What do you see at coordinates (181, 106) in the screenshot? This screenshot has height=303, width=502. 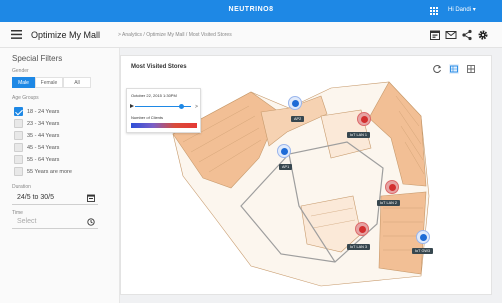 I see `time-slider-handle` at bounding box center [181, 106].